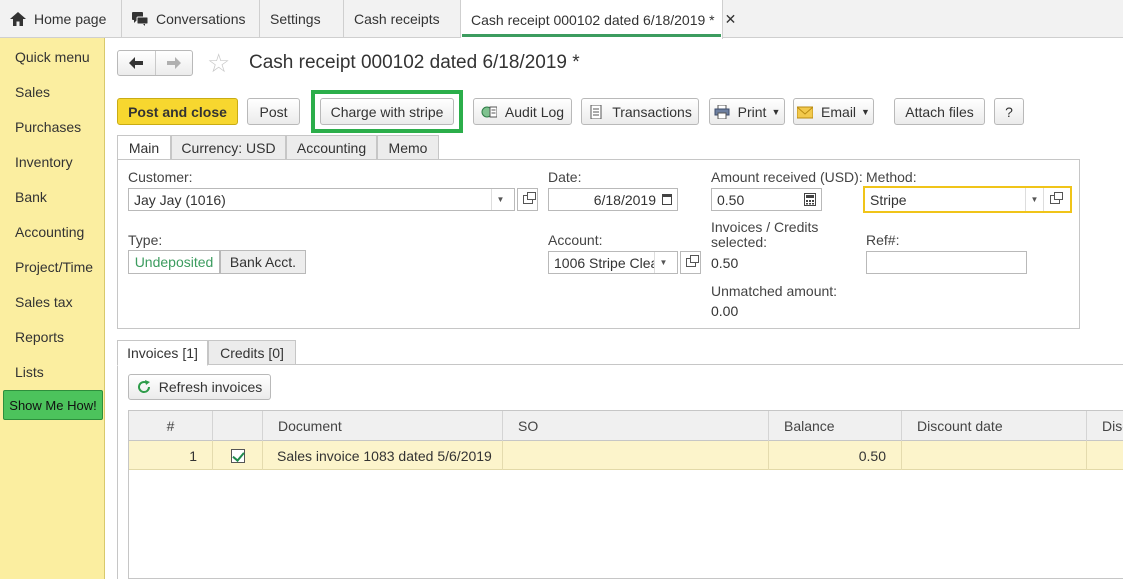 This screenshot has height=579, width=1123. What do you see at coordinates (652, 111) in the screenshot?
I see `transactions-label: Transactions` at bounding box center [652, 111].